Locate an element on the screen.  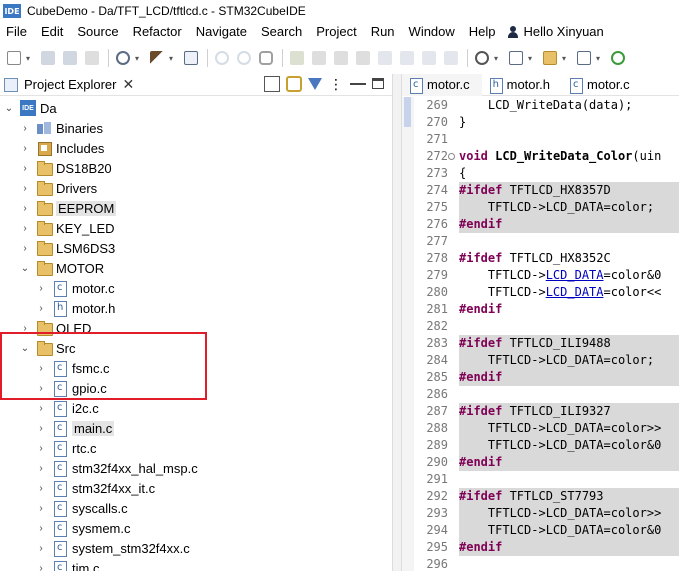
tree-item: › h motor.h is located at coordinates (75, 308).